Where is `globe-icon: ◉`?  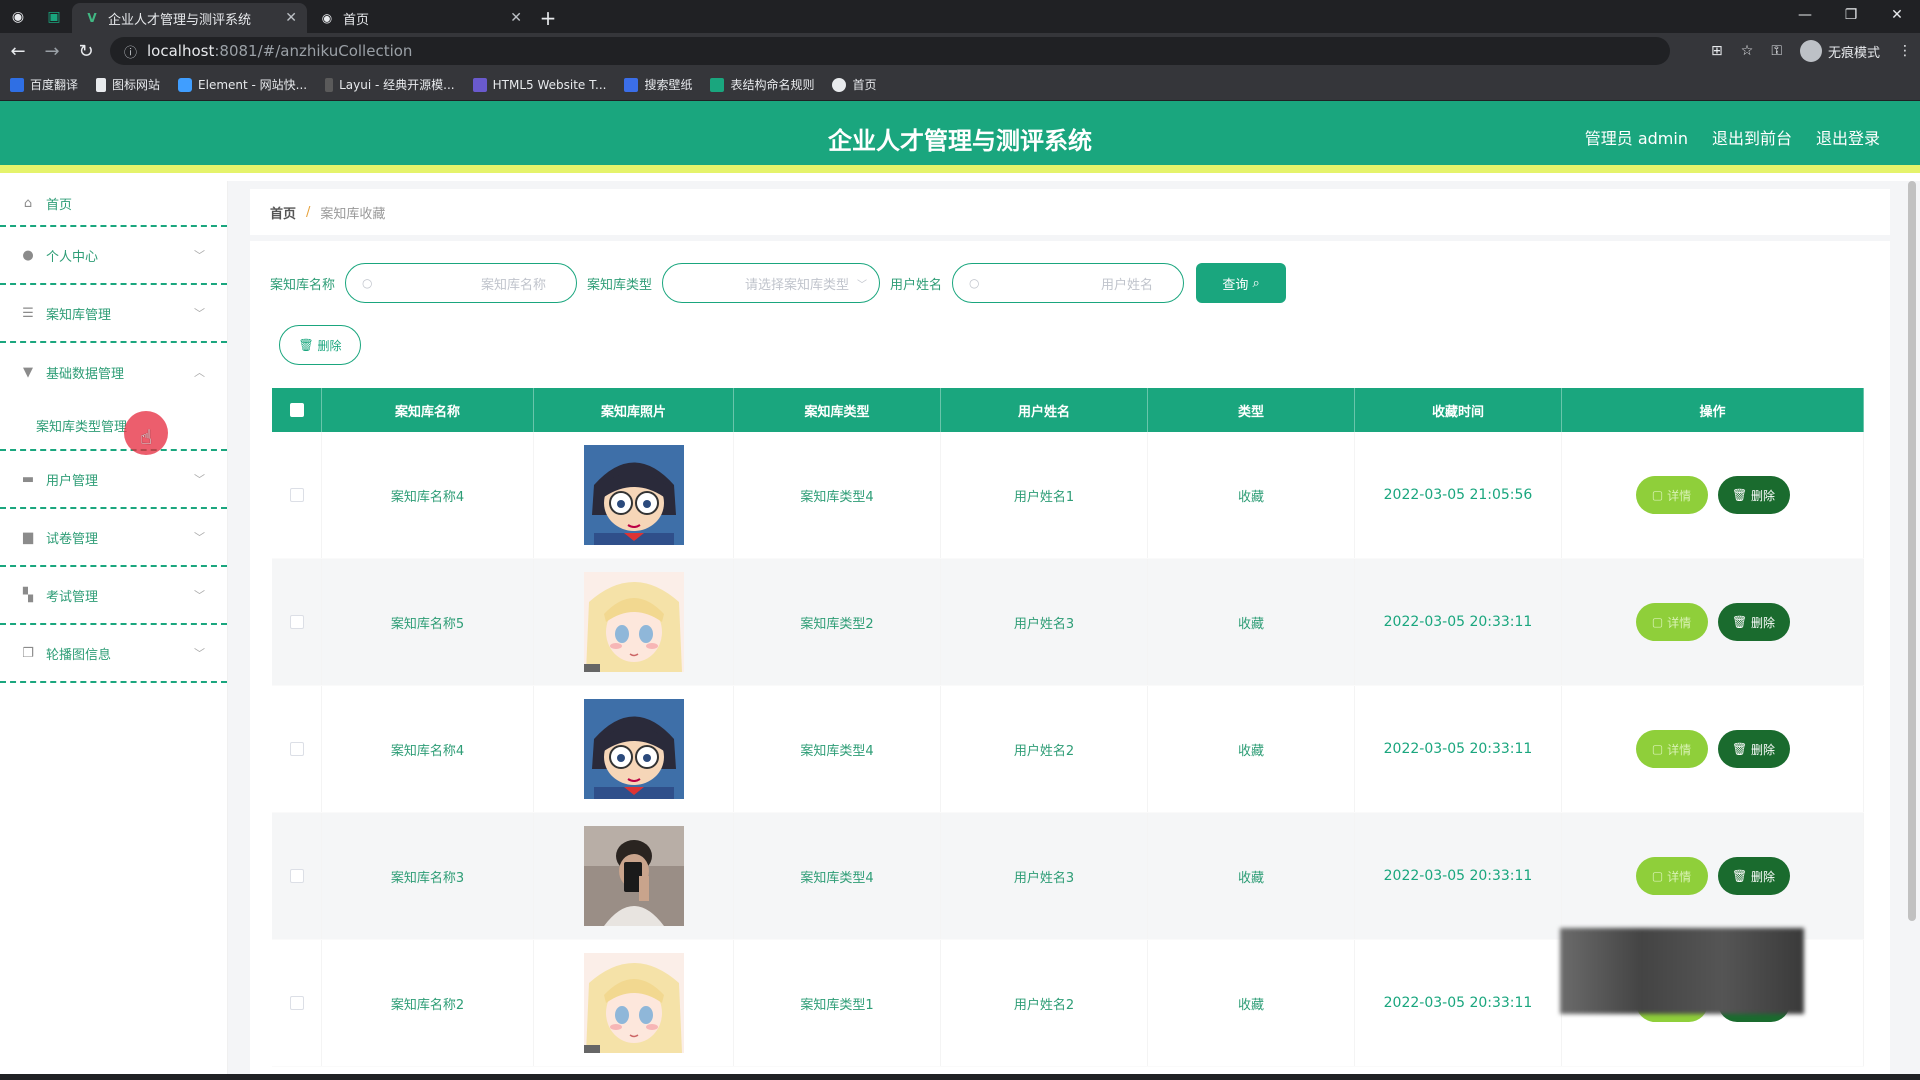
globe-icon: ◉ is located at coordinates (327, 18).